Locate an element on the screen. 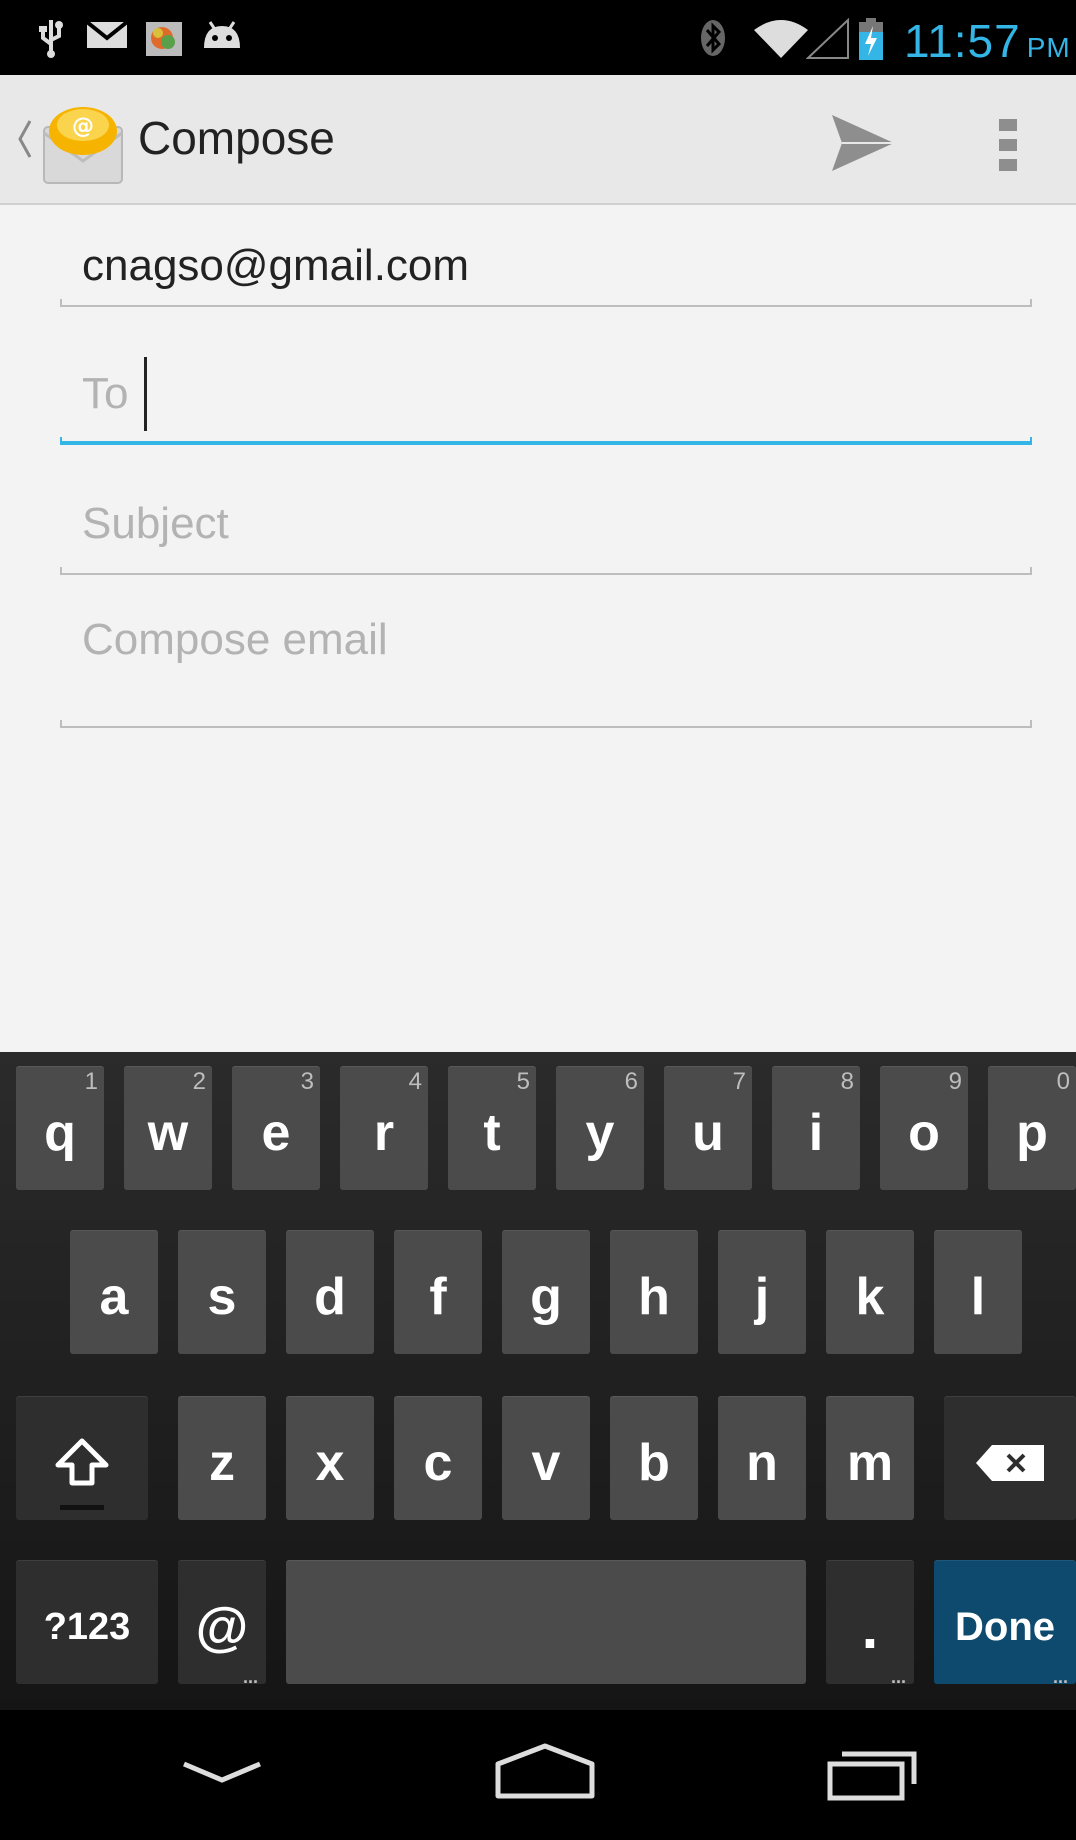 This screenshot has height=1840, width=1076. key-label: b is located at coordinates (654, 1463).